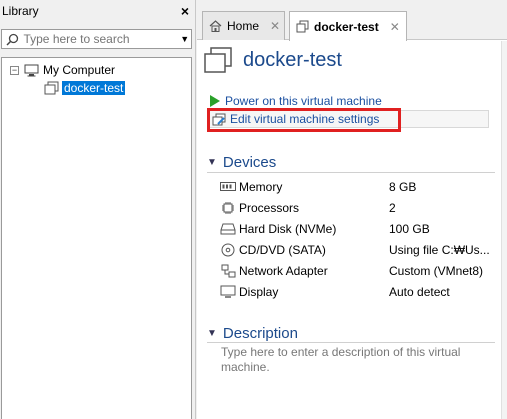 This screenshot has width=507, height=419. Describe the element at coordinates (215, 101) in the screenshot. I see `play-icon` at that location.